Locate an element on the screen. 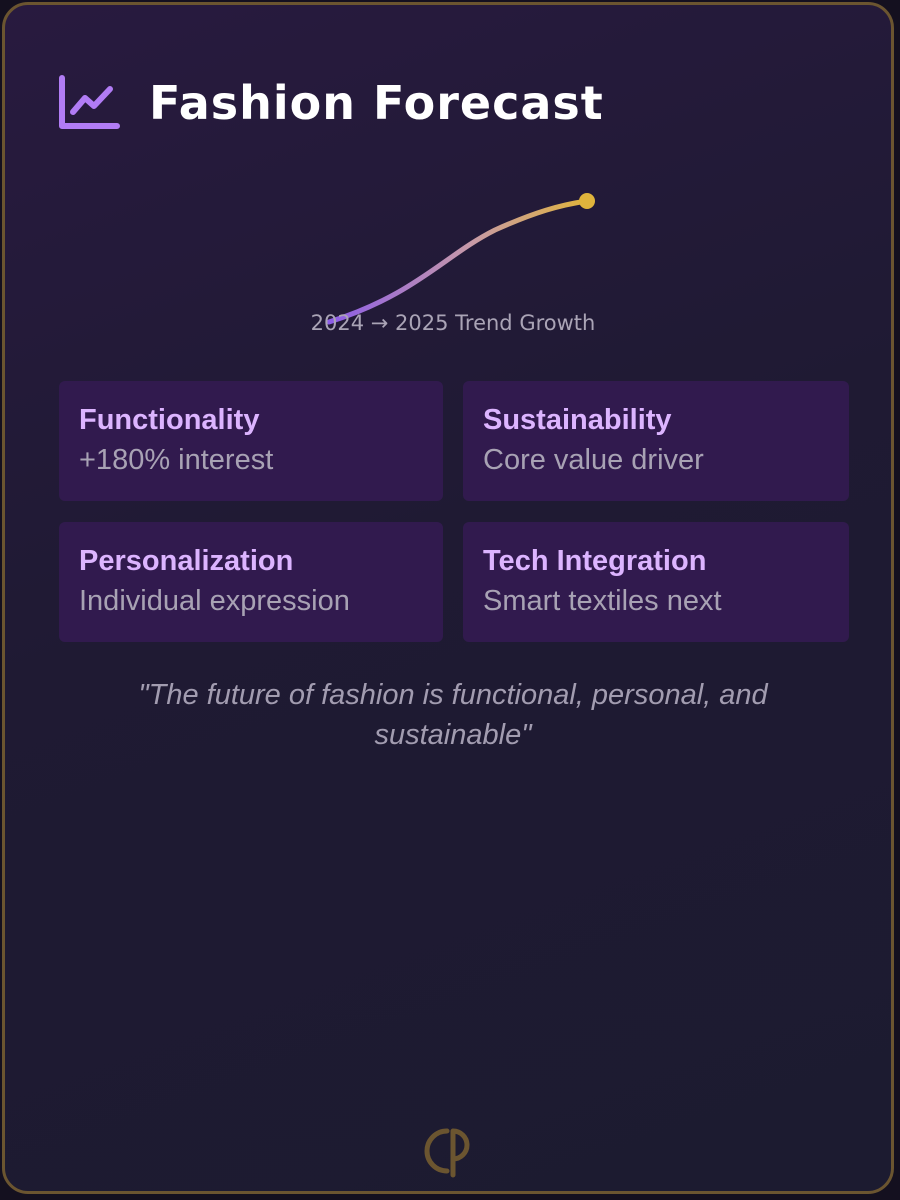 This screenshot has height=1200, width=900. tile-title: Tech Integration is located at coordinates (595, 561).